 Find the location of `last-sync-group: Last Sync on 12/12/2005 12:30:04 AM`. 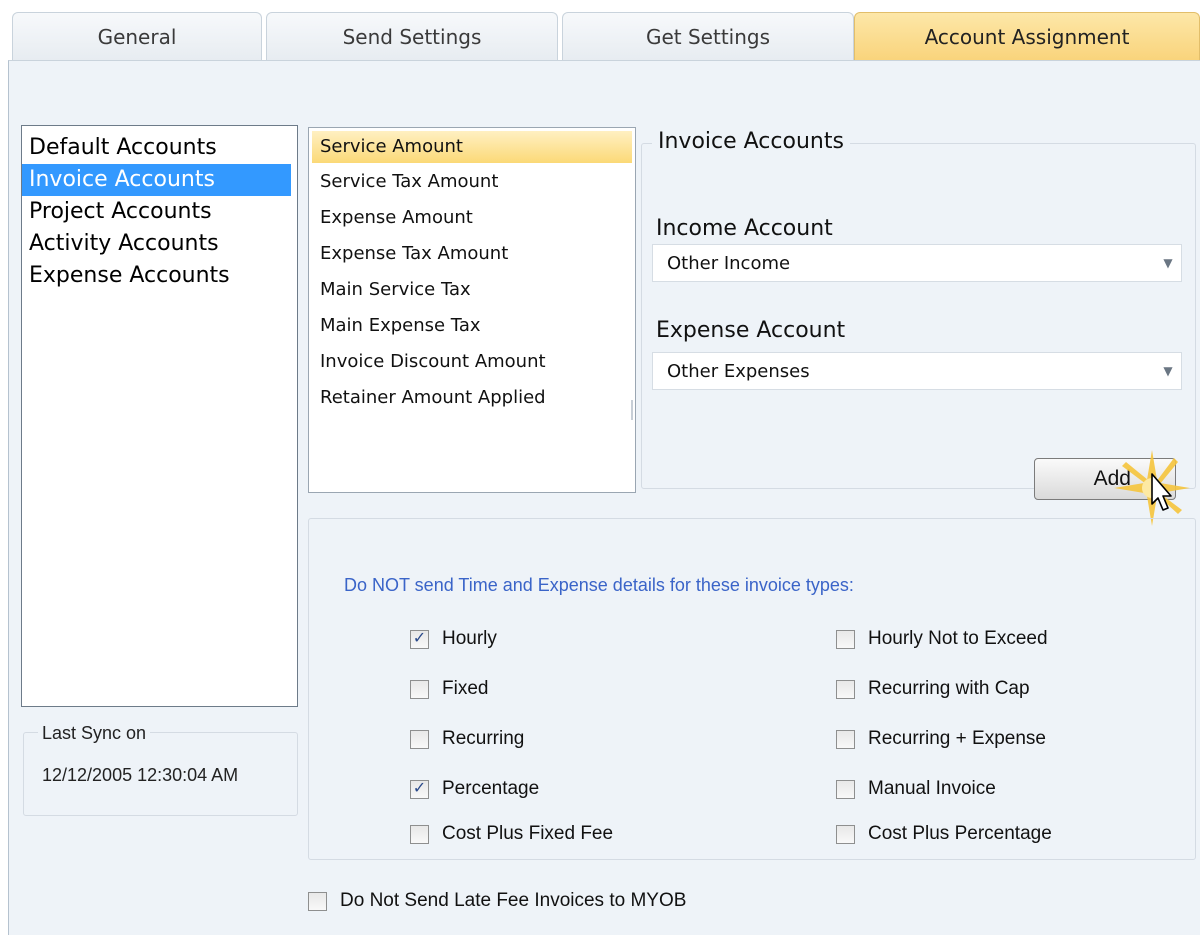

last-sync-group: Last Sync on 12/12/2005 12:30:04 AM is located at coordinates (160, 769).